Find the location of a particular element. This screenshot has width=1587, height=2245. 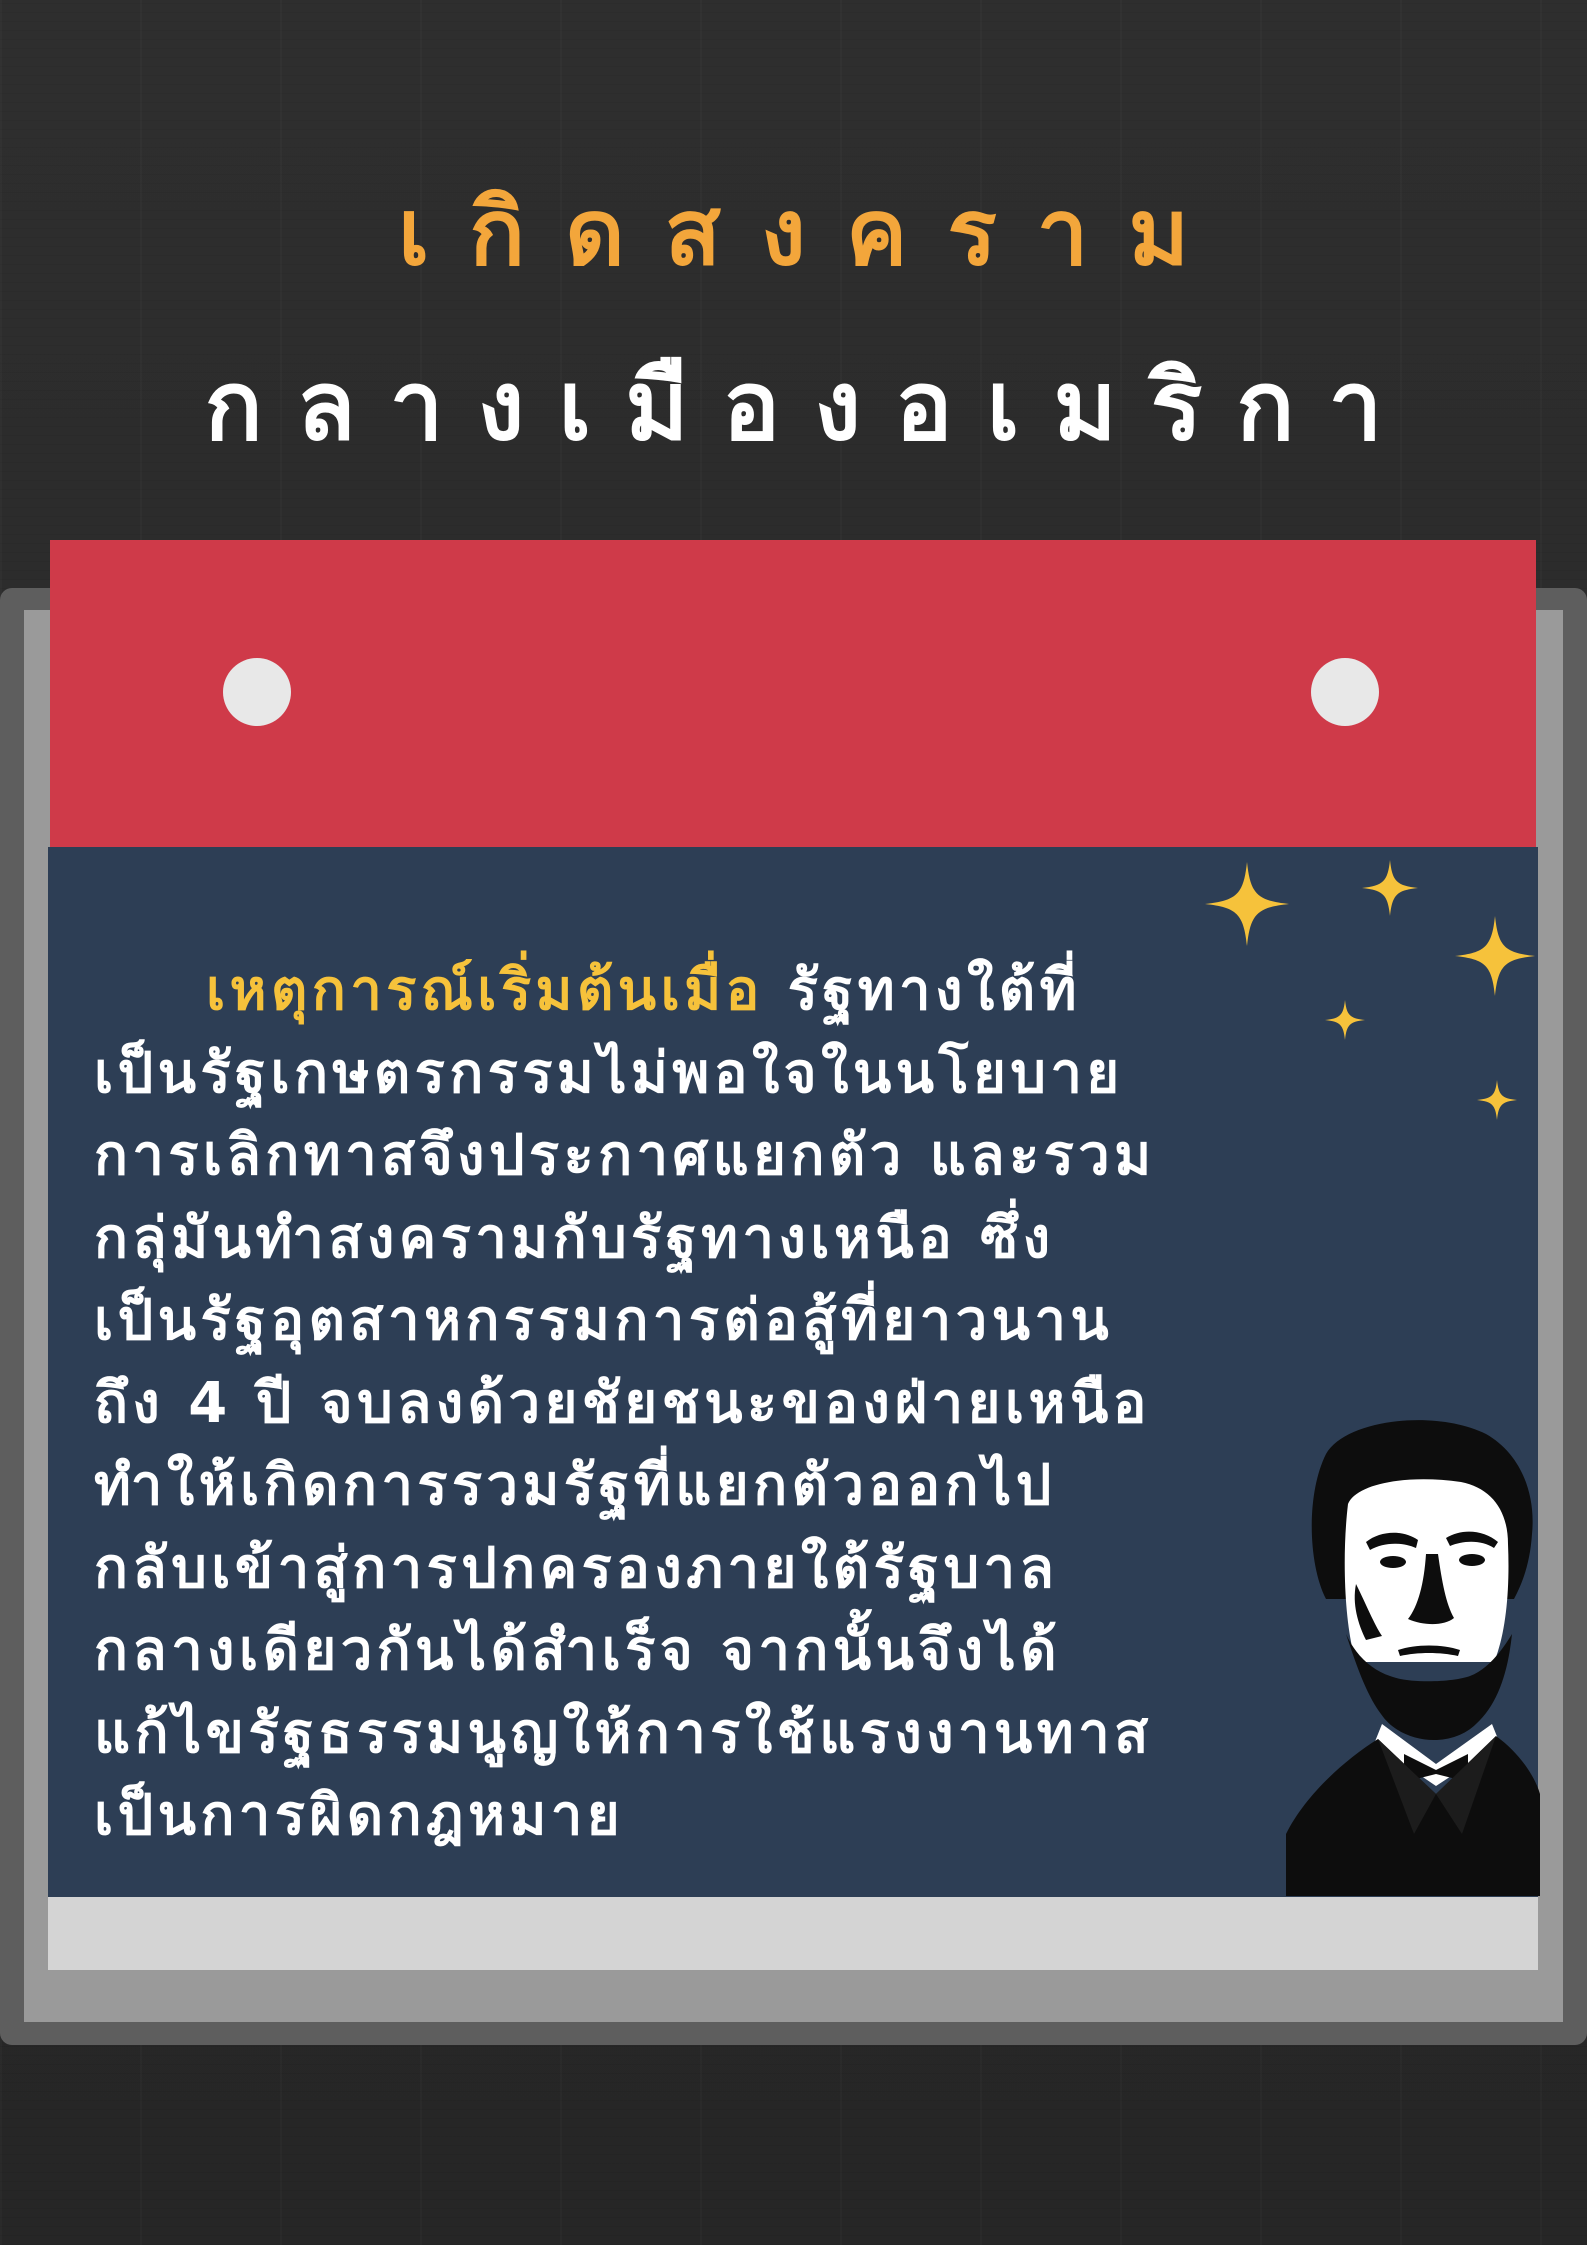

body-line: เหตุการณ์เริ่มต้นเมื่อ รัฐทางใต้ที่ is located at coordinates (724, 991).